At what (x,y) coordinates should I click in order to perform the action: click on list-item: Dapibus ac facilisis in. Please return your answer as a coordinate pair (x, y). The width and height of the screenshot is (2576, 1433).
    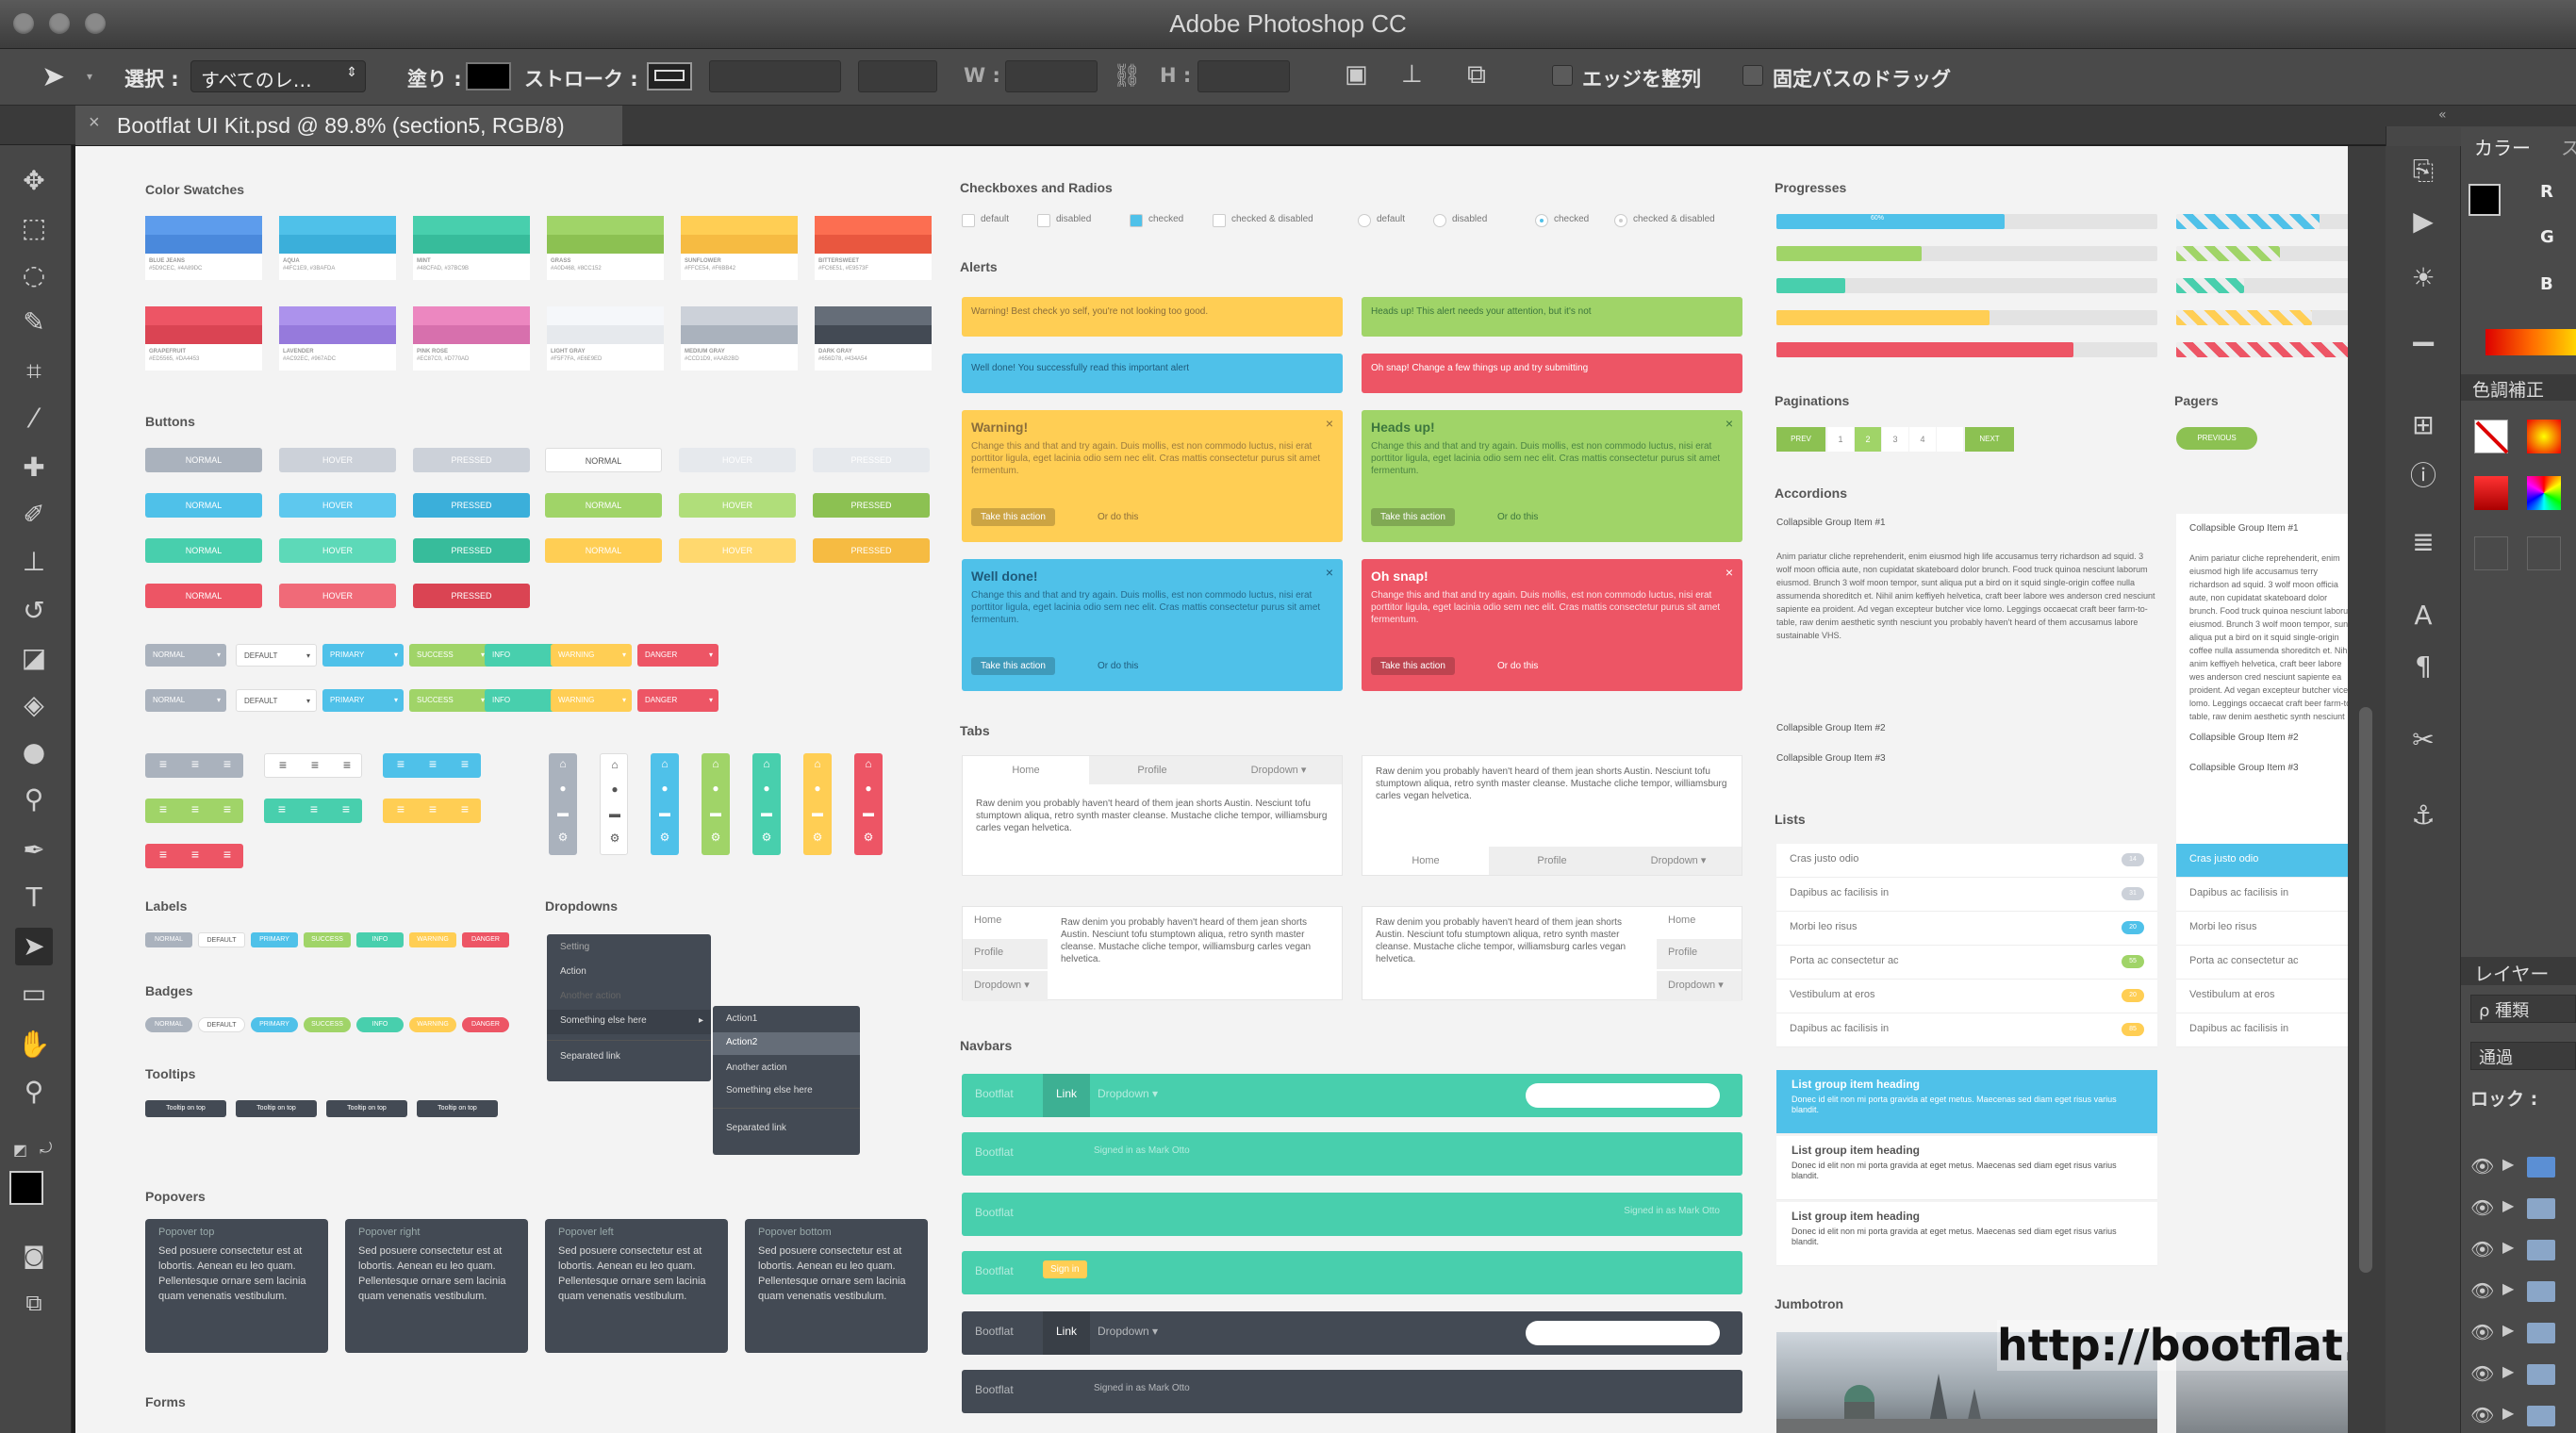
    Looking at the image, I should click on (2262, 895).